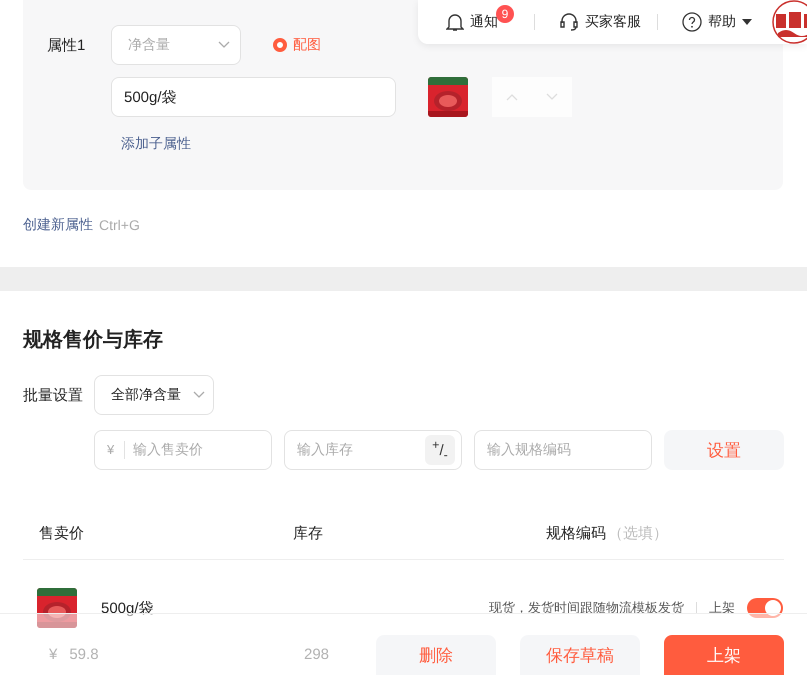 This screenshot has width=807, height=675. What do you see at coordinates (505, 14) in the screenshot?
I see `notification-badge: 9` at bounding box center [505, 14].